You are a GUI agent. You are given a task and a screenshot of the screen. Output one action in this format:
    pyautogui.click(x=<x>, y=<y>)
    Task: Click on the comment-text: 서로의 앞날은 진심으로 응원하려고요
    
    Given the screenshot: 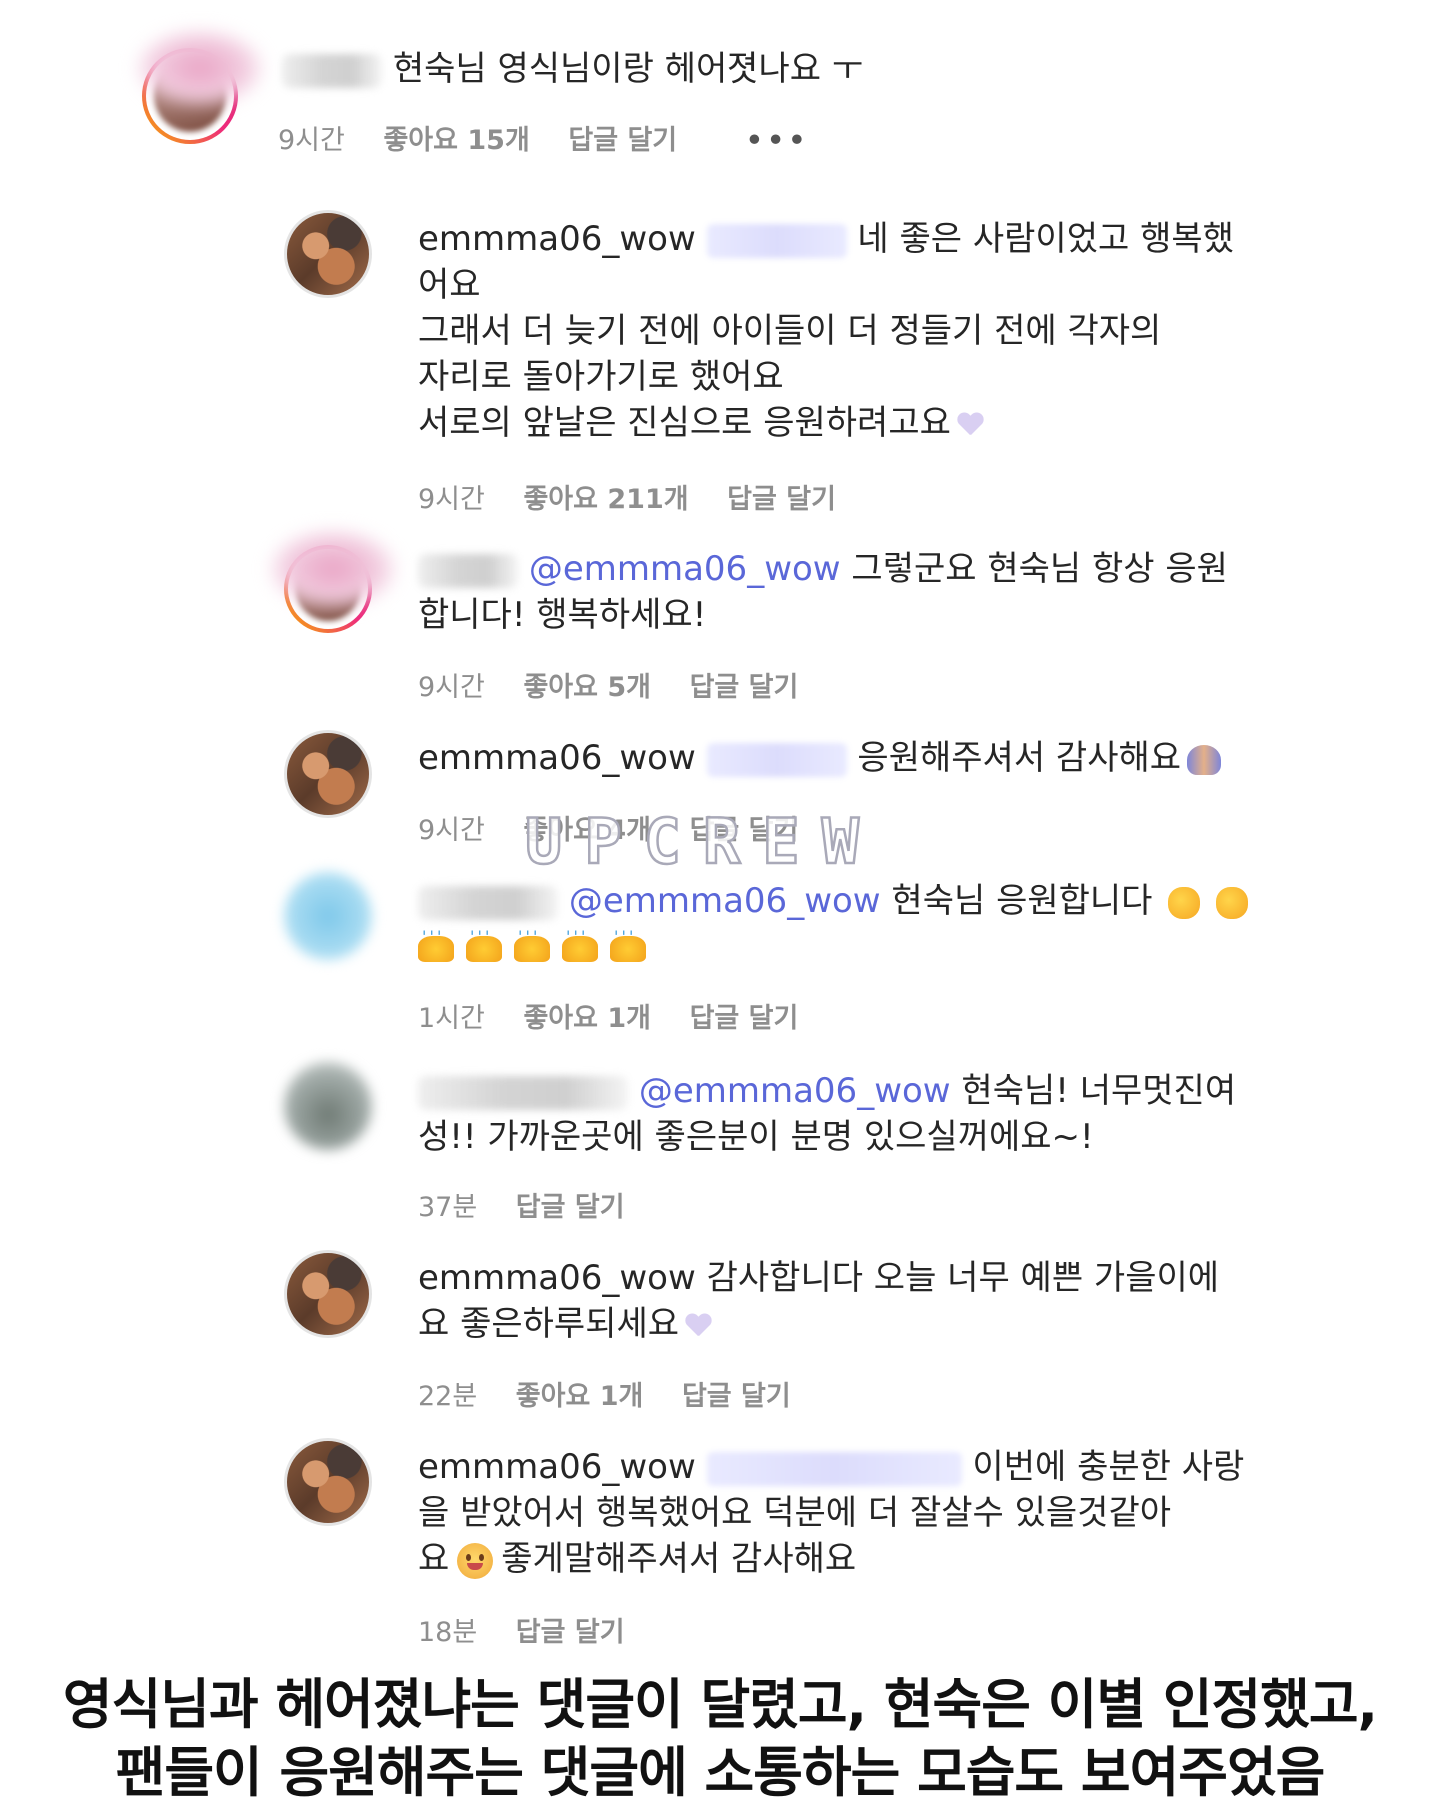 What is the action you would take?
    pyautogui.click(x=684, y=423)
    